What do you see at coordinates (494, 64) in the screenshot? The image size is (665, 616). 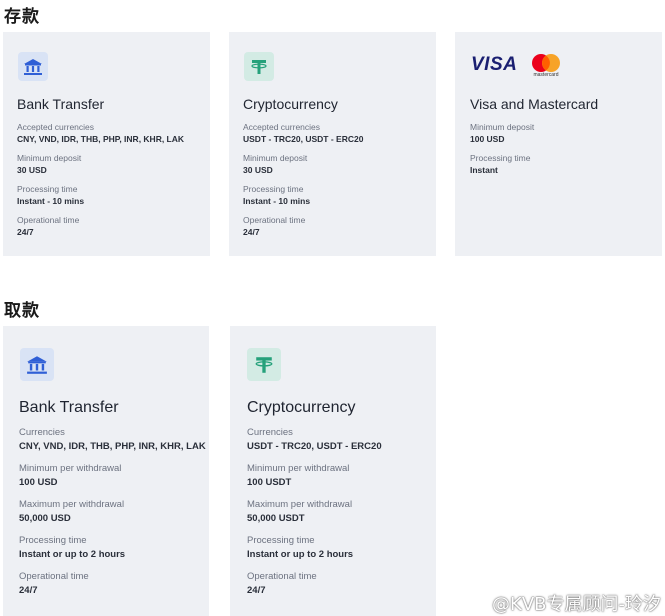 I see `visa-logo-icon: VISA` at bounding box center [494, 64].